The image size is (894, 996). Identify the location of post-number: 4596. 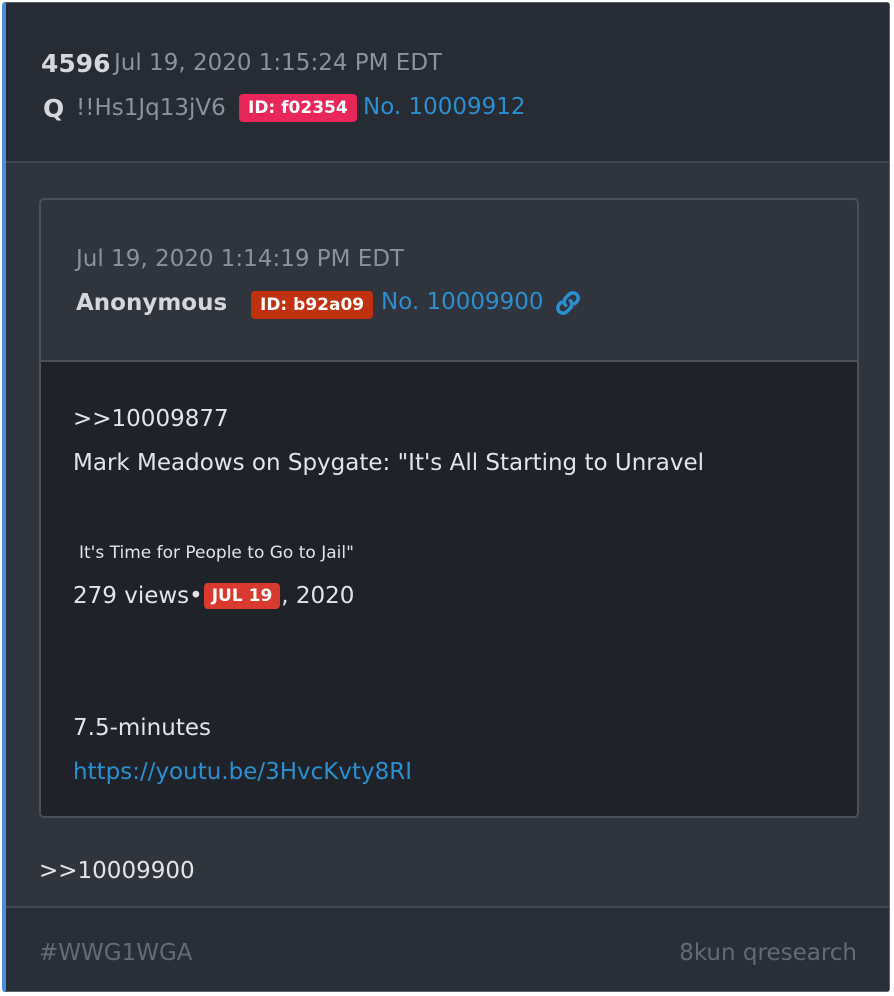
(76, 63).